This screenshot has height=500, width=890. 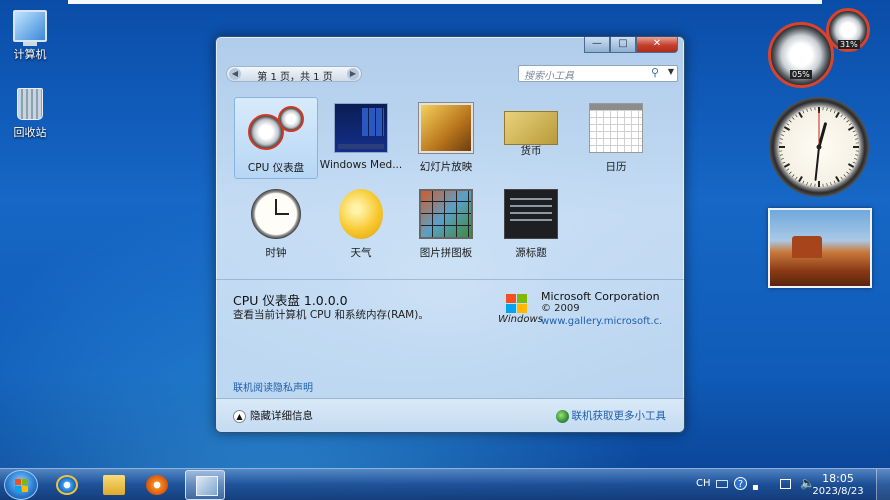 What do you see at coordinates (883, 484) in the screenshot?
I see `show-desktop-button` at bounding box center [883, 484].